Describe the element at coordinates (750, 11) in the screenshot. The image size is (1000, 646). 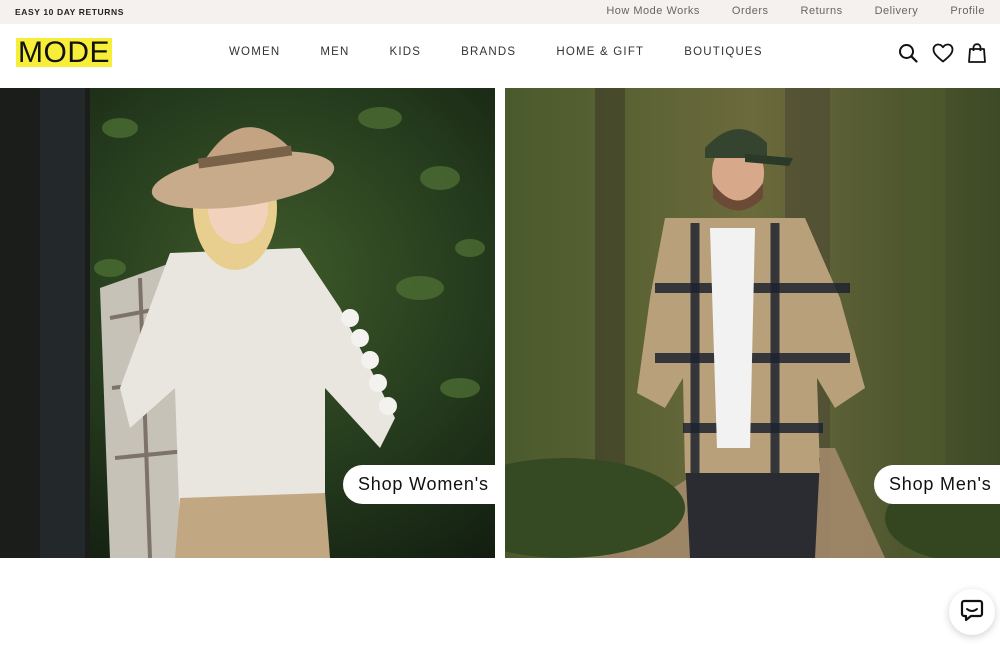
I see `link-orders: Orders` at that location.